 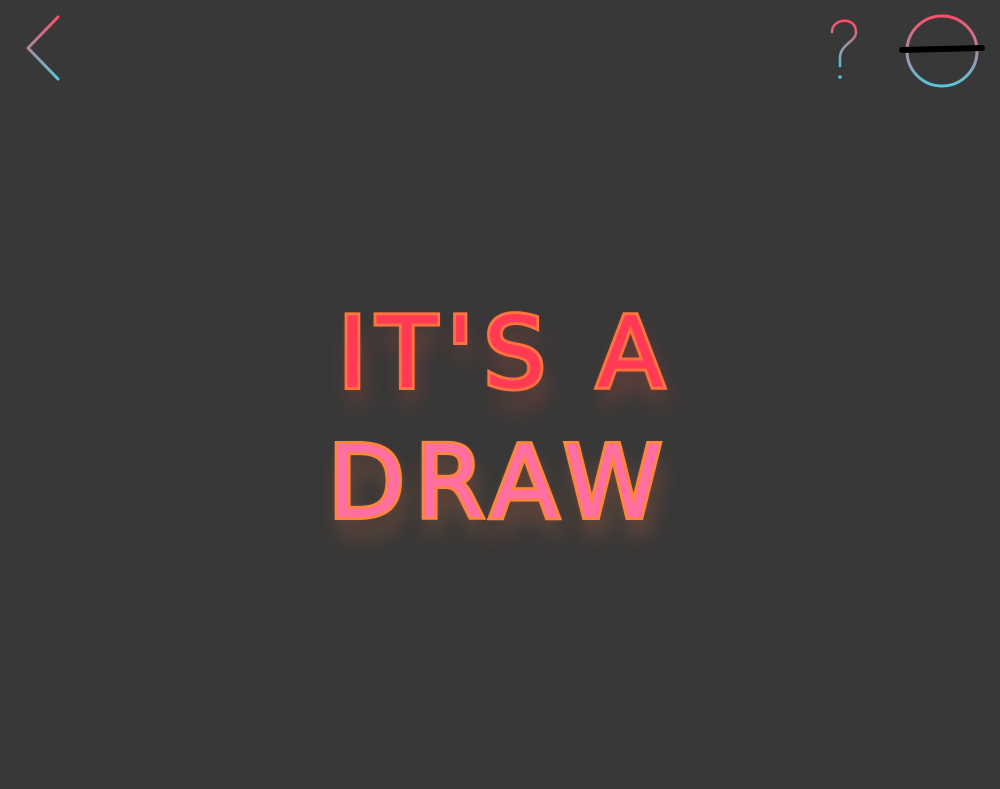 I want to click on question-mark-icon, so click(x=844, y=49).